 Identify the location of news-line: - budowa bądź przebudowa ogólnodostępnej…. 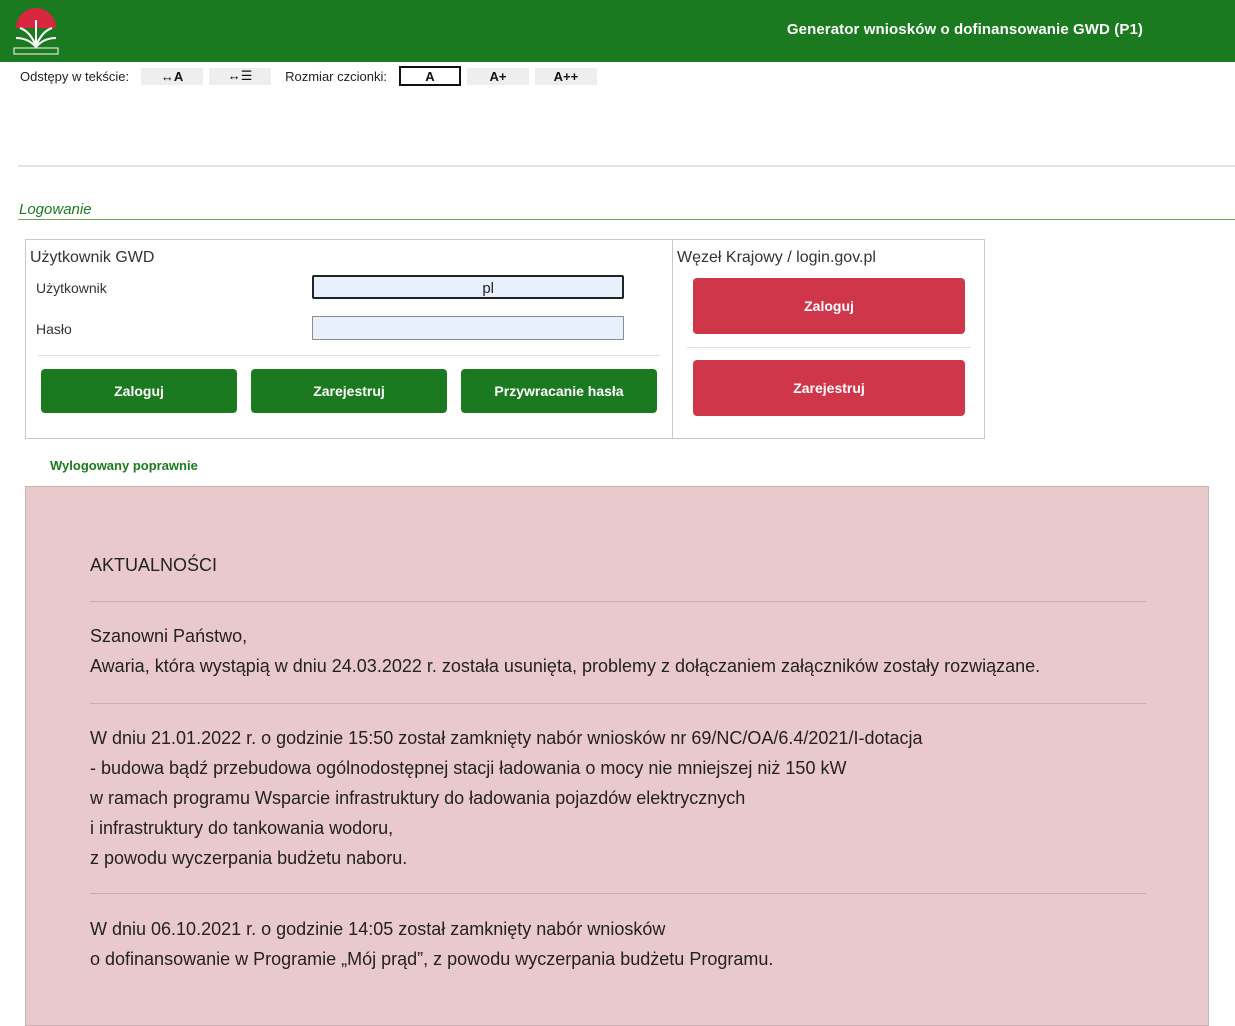
(468, 768).